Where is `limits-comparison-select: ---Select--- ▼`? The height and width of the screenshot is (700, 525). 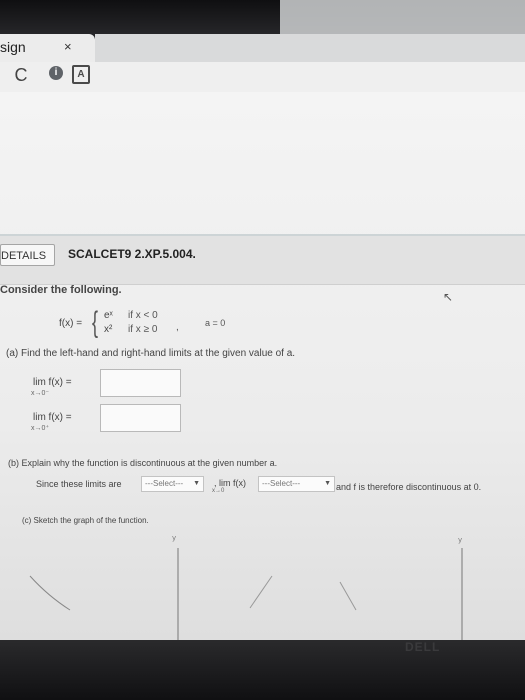
limits-comparison-select: ---Select--- ▼ is located at coordinates (172, 484).